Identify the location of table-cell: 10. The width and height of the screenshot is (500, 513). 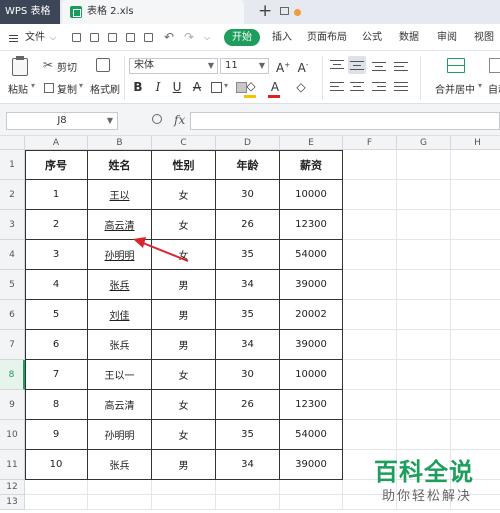
(56, 465).